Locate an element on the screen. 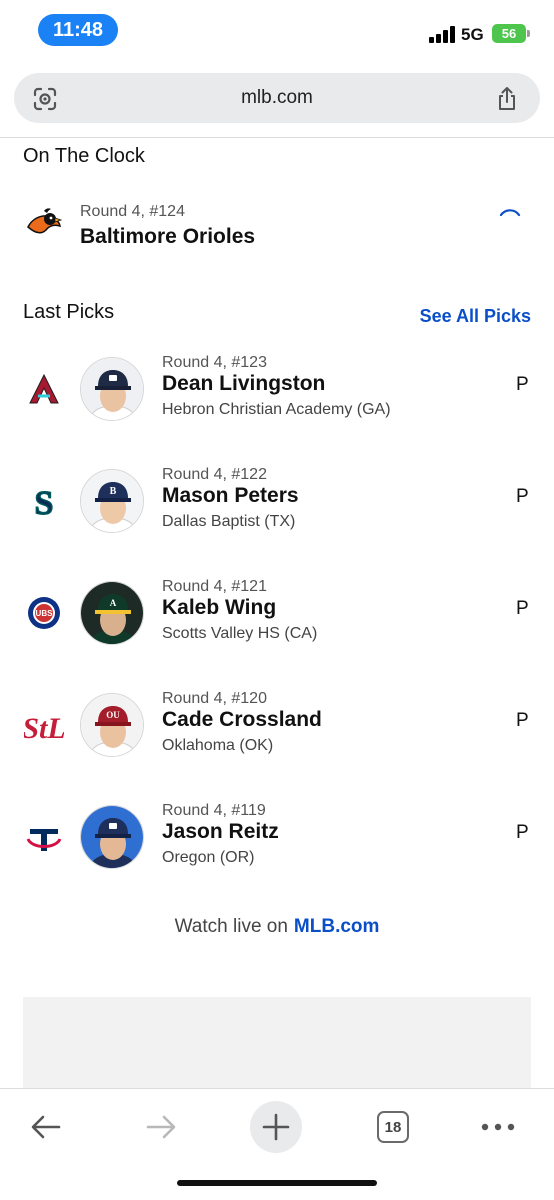 The image size is (554, 1200). new-tab-button is located at coordinates (276, 1127).